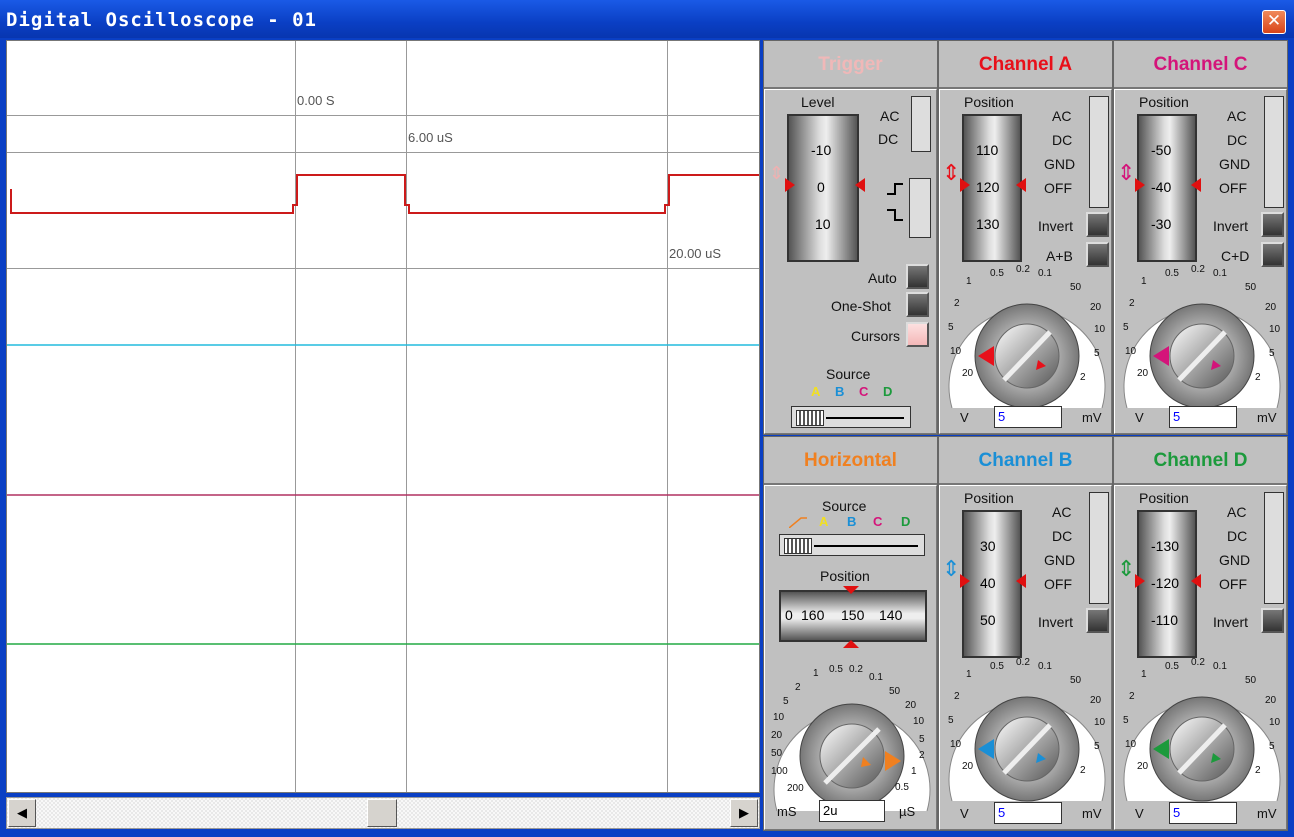  I want to click on trigger-source-slider, so click(851, 417).